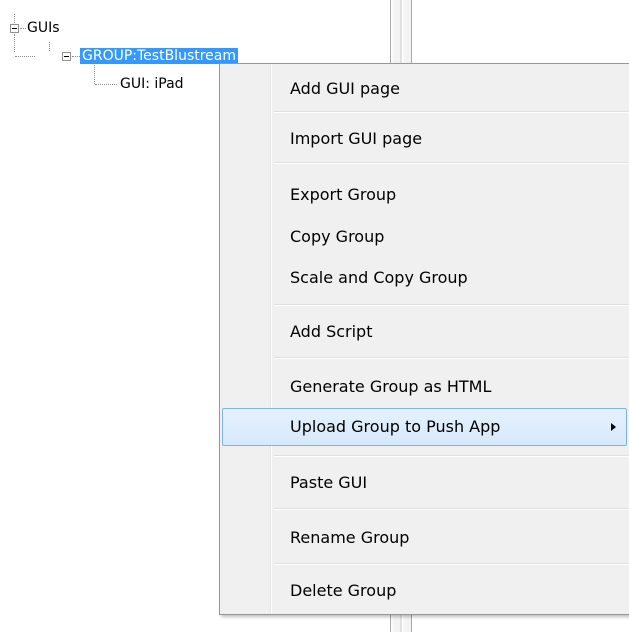 The image size is (629, 632). I want to click on menu-item-label: Copy Group, so click(337, 236).